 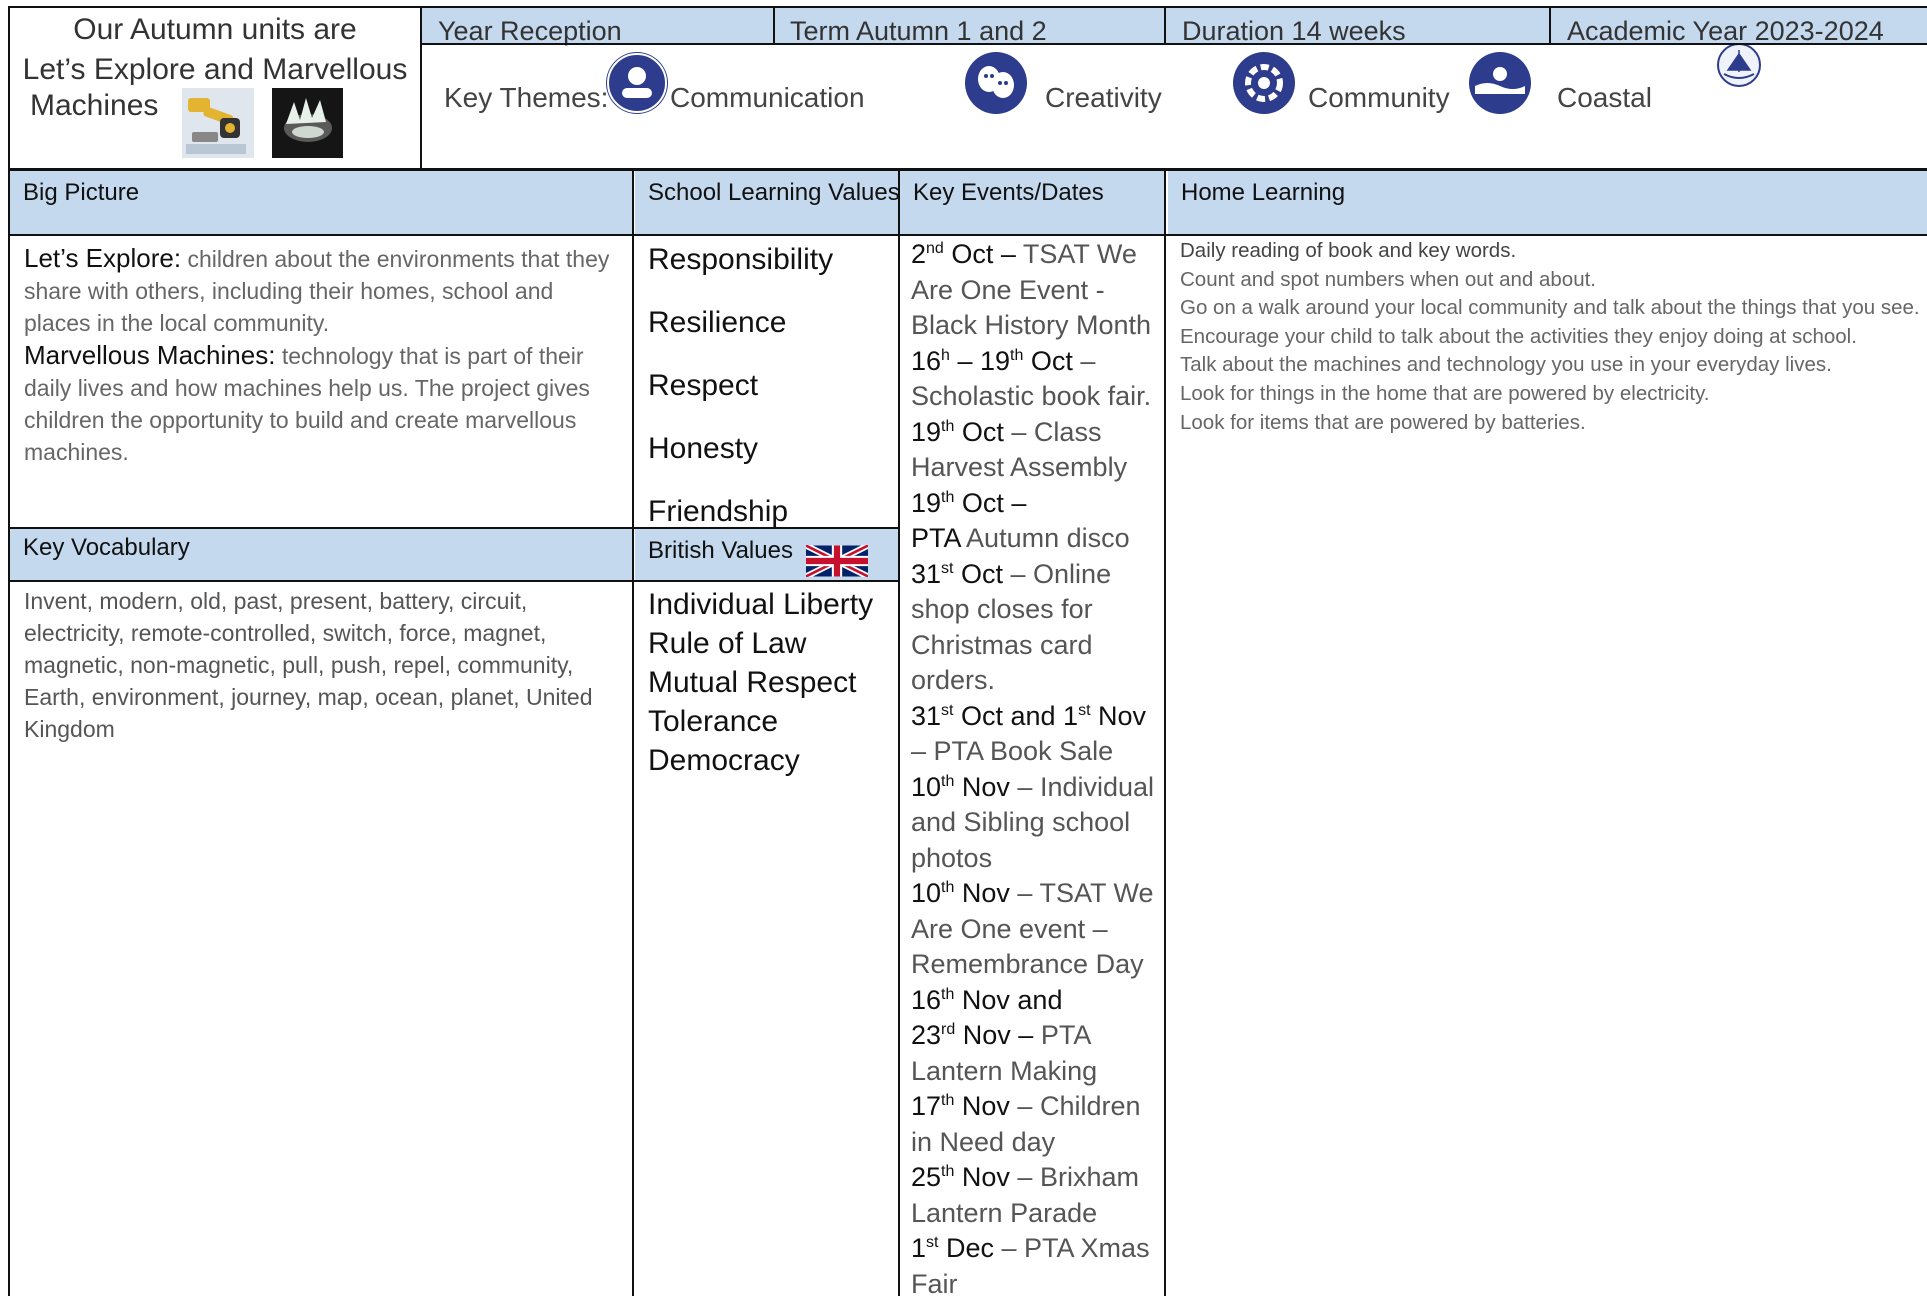 What do you see at coordinates (1025, 1195) in the screenshot?
I see `event-item: 25th Nov – Brixham Lantern Parade` at bounding box center [1025, 1195].